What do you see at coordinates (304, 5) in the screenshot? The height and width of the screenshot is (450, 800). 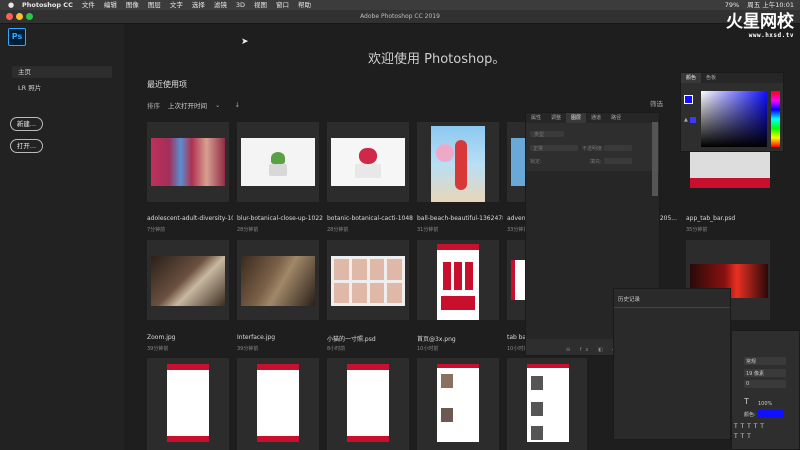 I see `menu-help: 帮助` at bounding box center [304, 5].